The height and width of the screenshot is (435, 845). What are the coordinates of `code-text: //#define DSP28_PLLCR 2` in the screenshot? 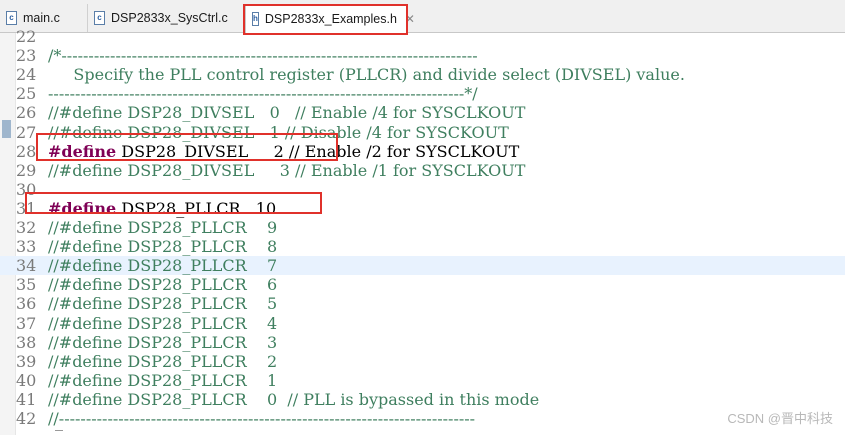 It's located at (163, 361).